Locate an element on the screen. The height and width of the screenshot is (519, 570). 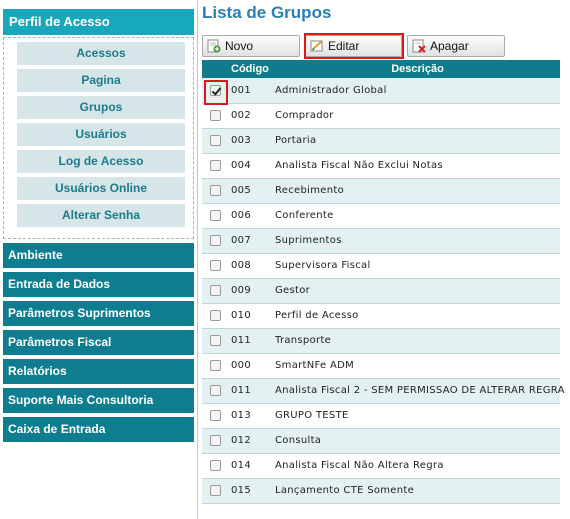
submenu-item-acessos: Acessos is located at coordinates (101, 53).